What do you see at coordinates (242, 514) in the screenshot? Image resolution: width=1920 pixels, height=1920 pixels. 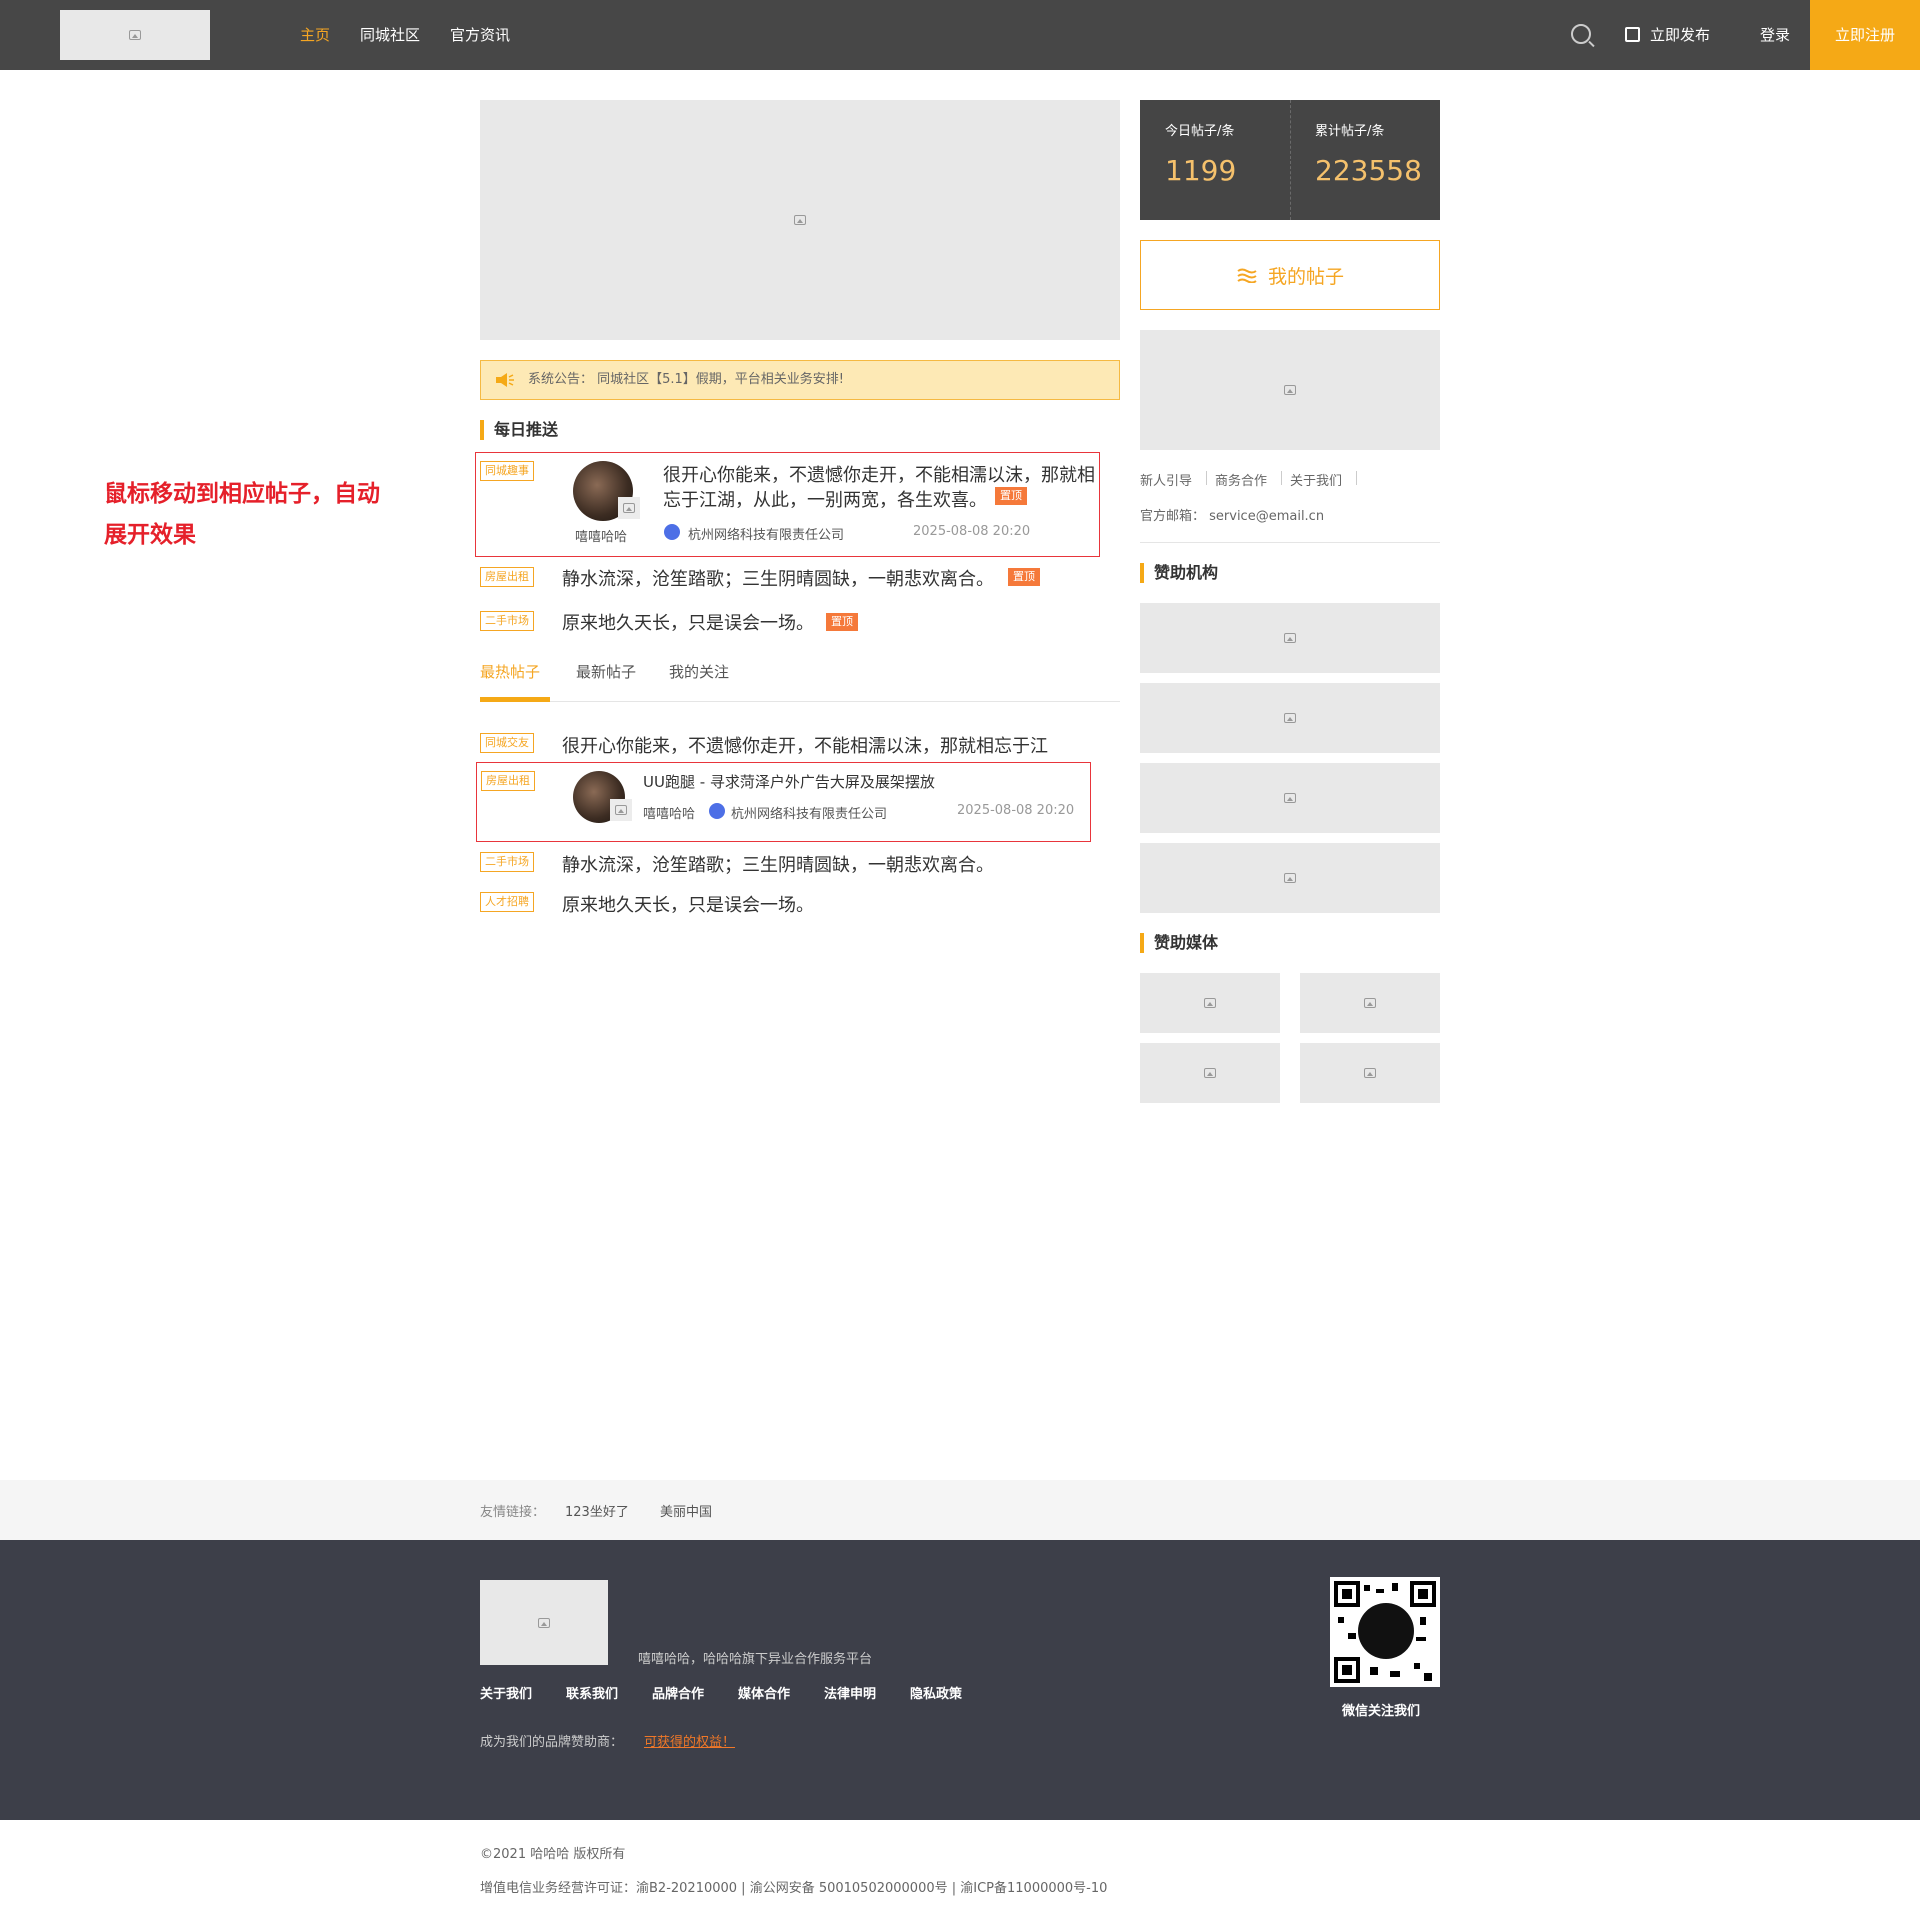 I see `annotation-note: 鼠标移动到相应帖子，自动展开效果` at bounding box center [242, 514].